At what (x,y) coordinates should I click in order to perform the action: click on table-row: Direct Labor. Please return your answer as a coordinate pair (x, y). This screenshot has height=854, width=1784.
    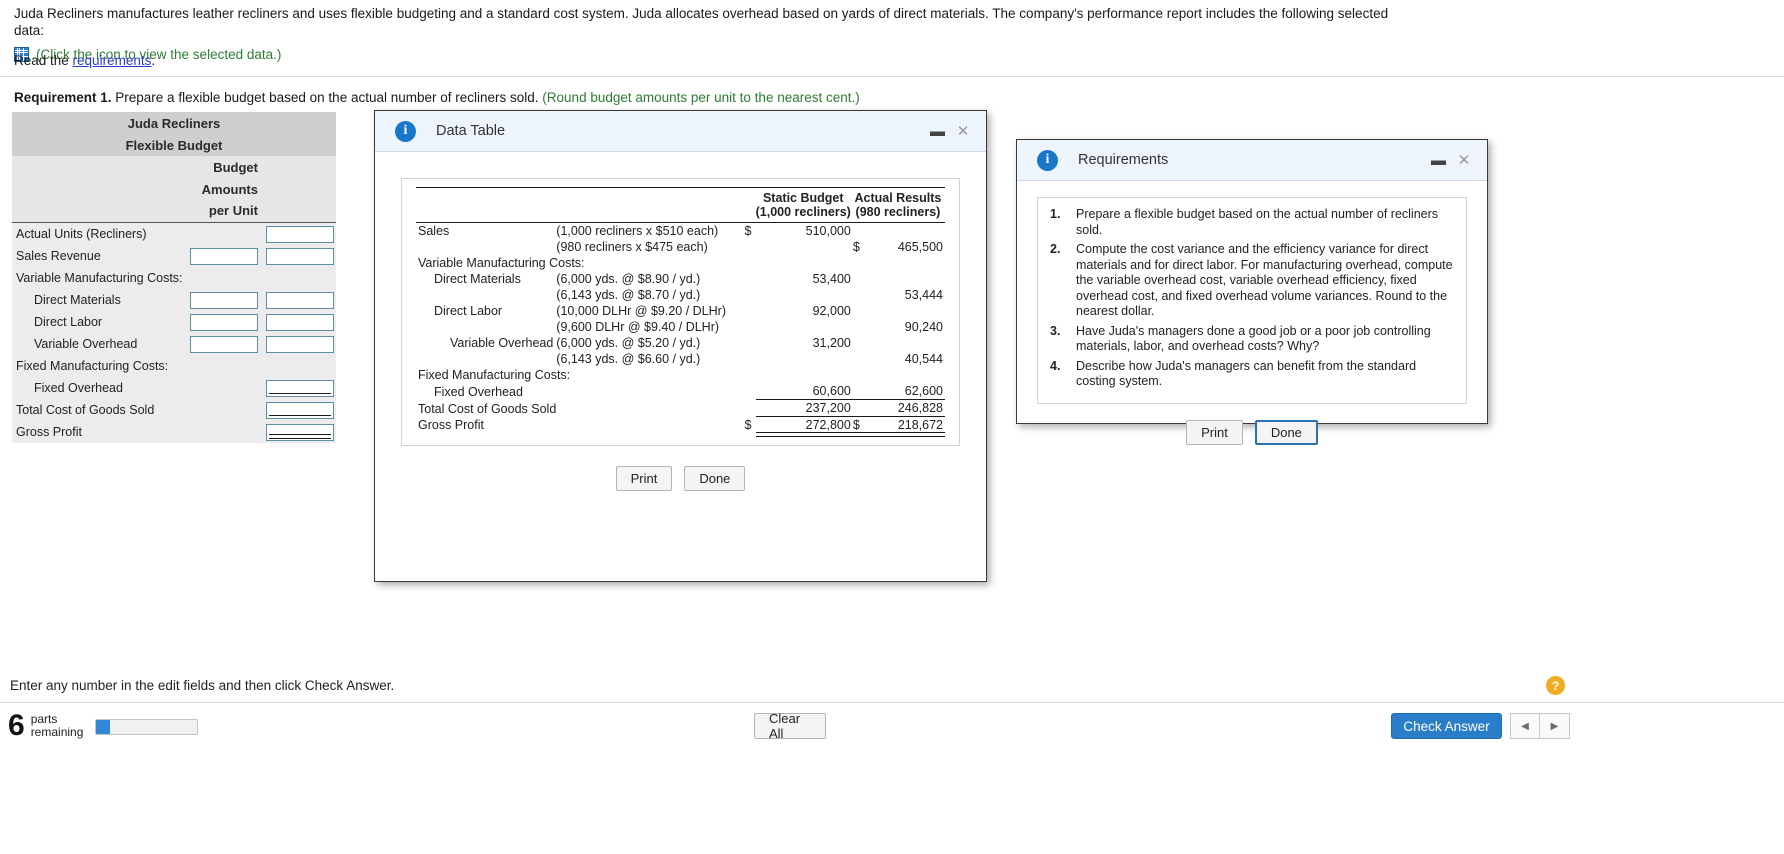
    Looking at the image, I should click on (174, 322).